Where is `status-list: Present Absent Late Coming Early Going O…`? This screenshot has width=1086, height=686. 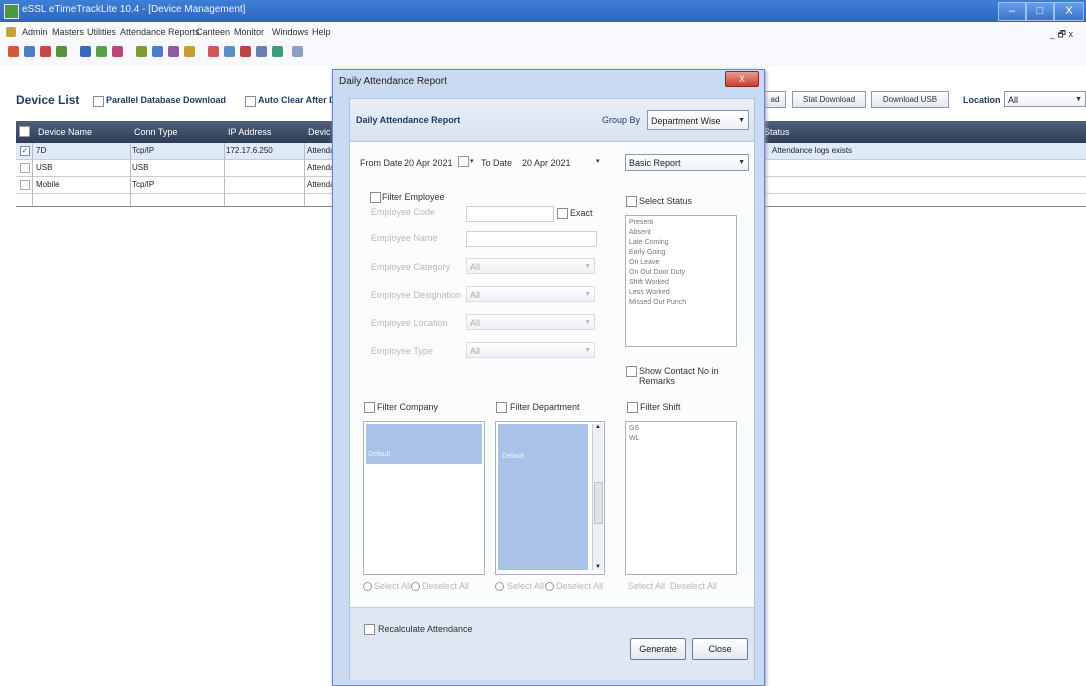 status-list: Present Absent Late Coming Early Going O… is located at coordinates (681, 281).